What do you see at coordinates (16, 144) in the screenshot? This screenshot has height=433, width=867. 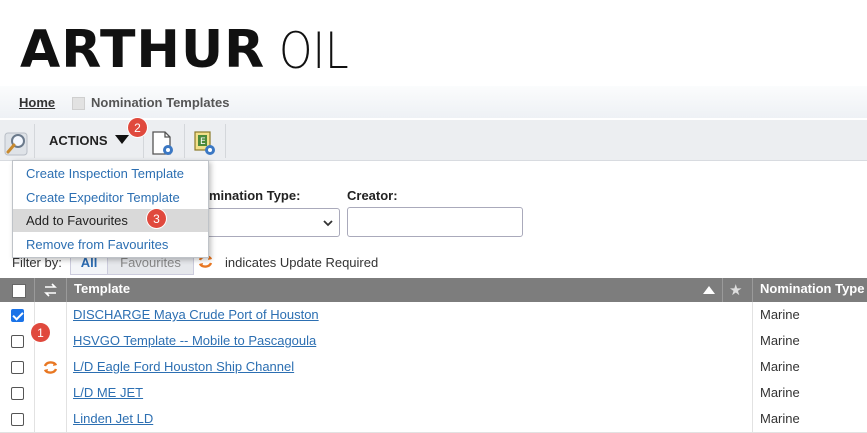 I see `search-icon` at bounding box center [16, 144].